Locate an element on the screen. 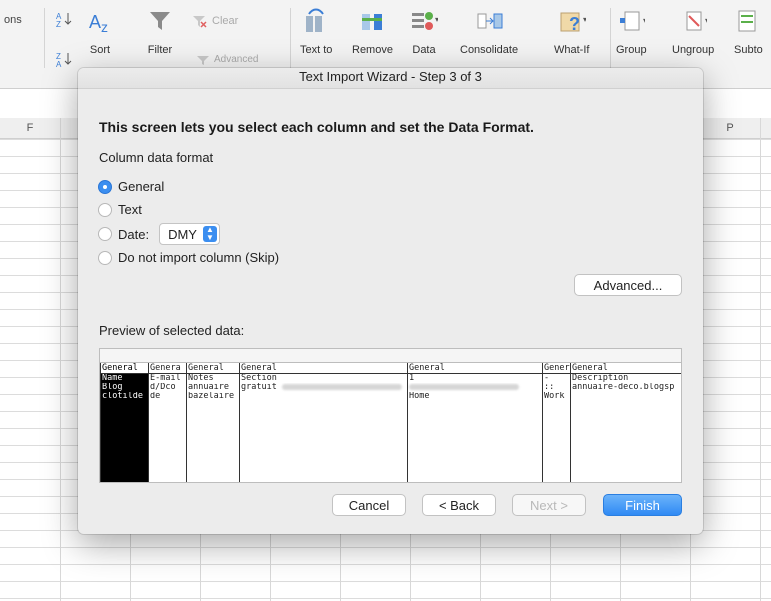 This screenshot has height=601, width=771. sort-descending-icon: ZA is located at coordinates (64, 60).